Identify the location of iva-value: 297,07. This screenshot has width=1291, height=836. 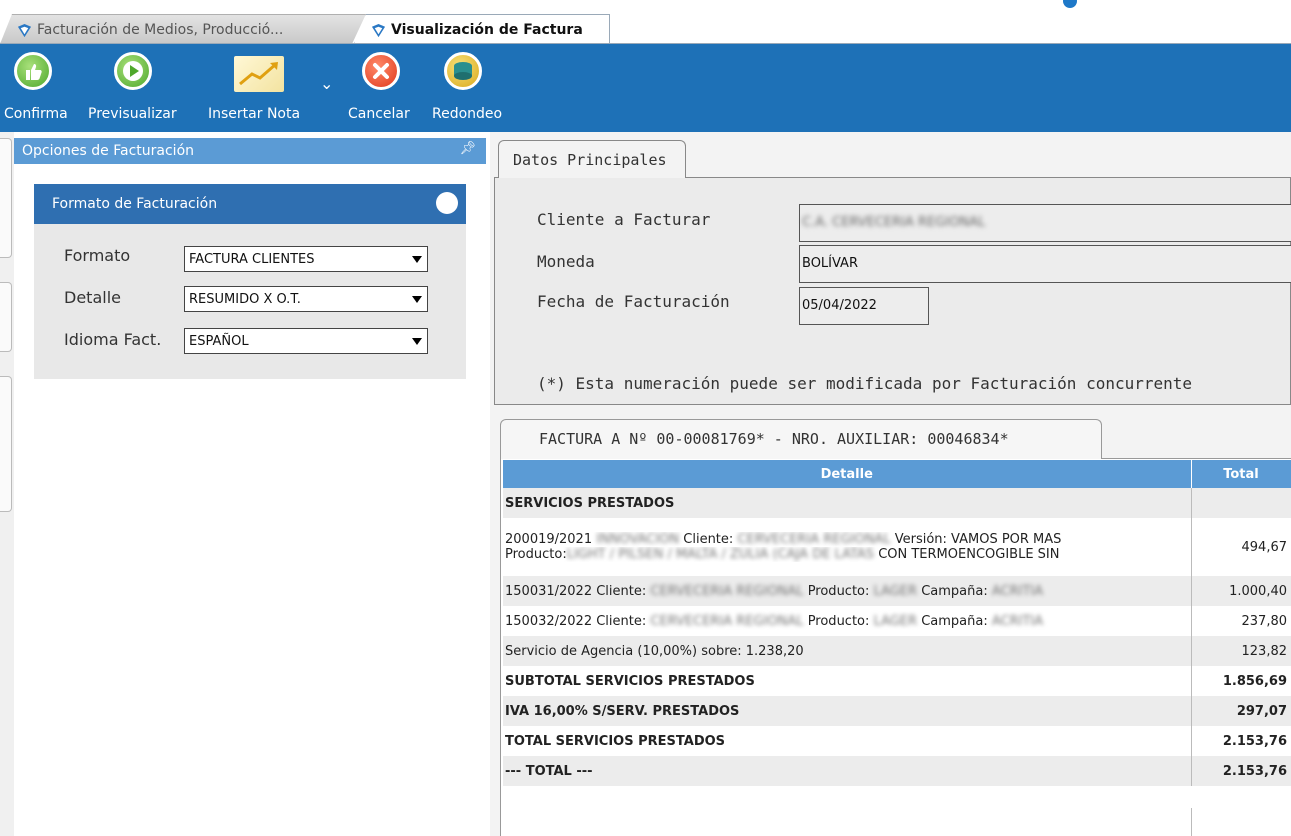
(1261, 711).